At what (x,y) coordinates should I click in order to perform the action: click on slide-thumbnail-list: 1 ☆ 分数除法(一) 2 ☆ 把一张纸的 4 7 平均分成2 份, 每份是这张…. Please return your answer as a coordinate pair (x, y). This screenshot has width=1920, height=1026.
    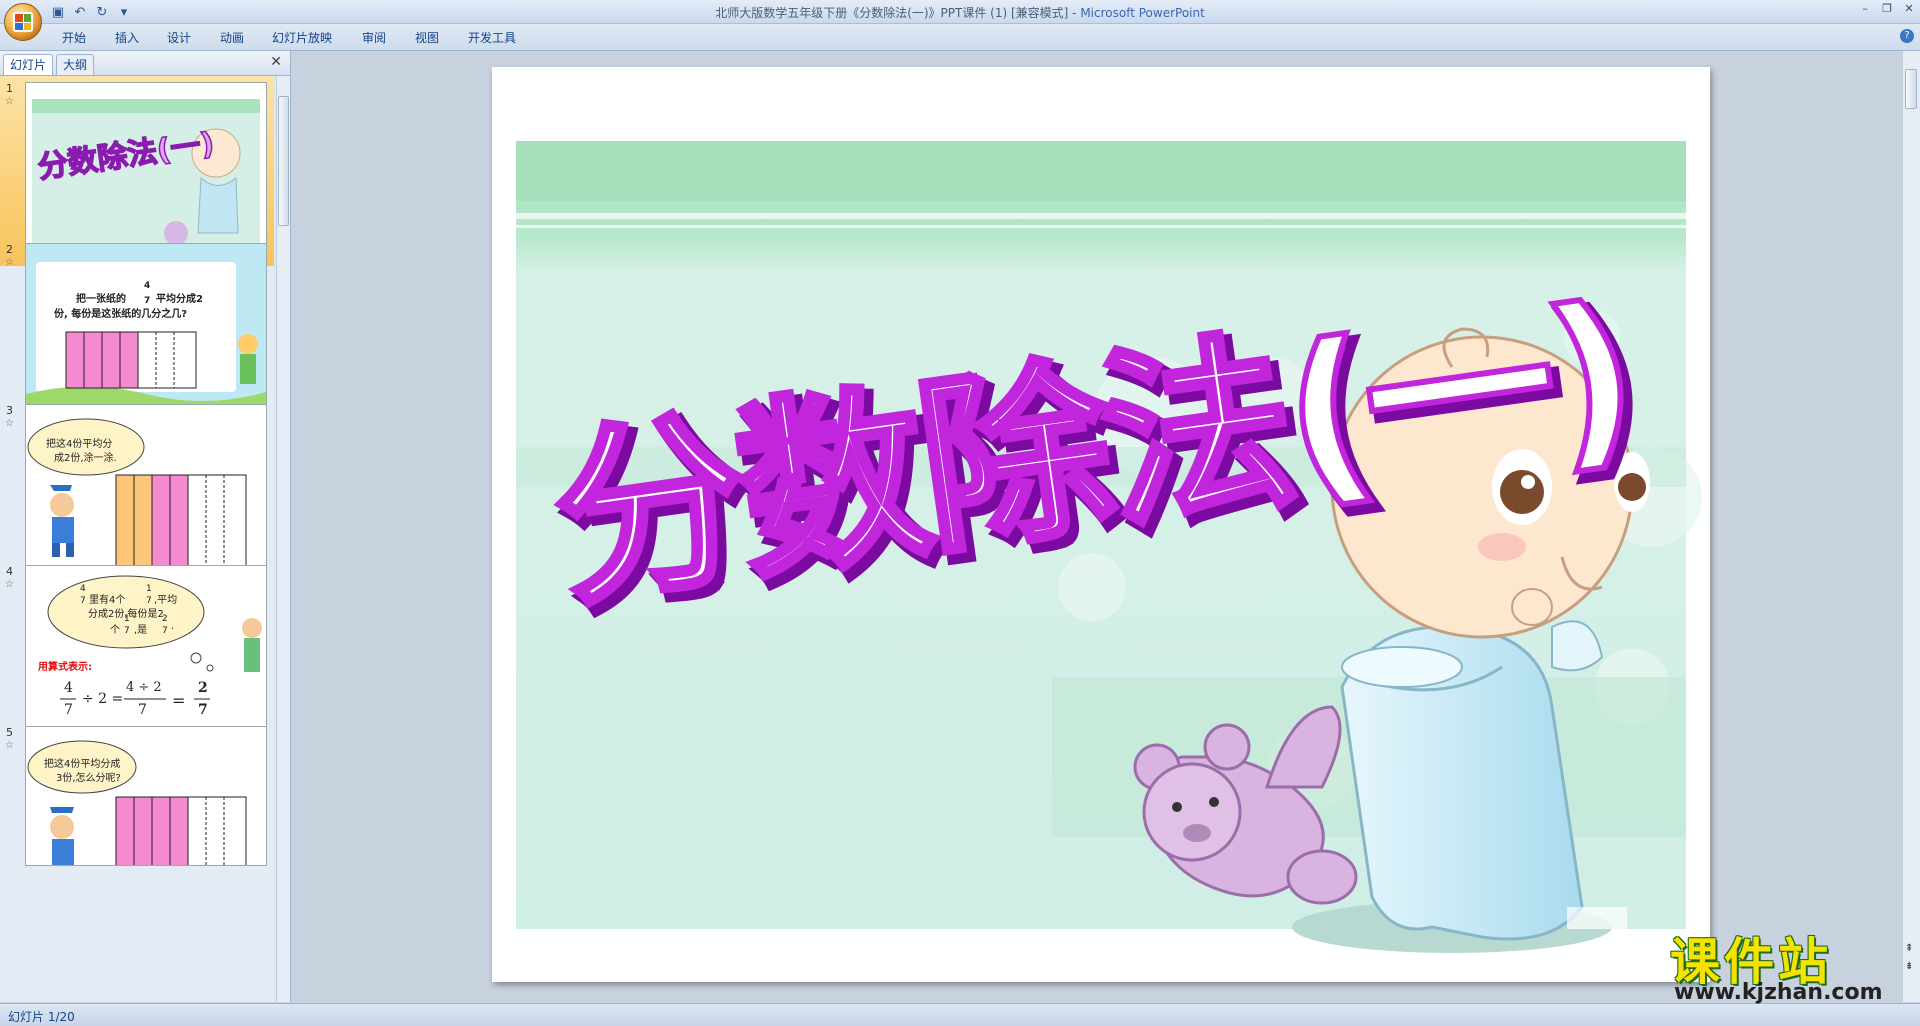
    Looking at the image, I should click on (137, 539).